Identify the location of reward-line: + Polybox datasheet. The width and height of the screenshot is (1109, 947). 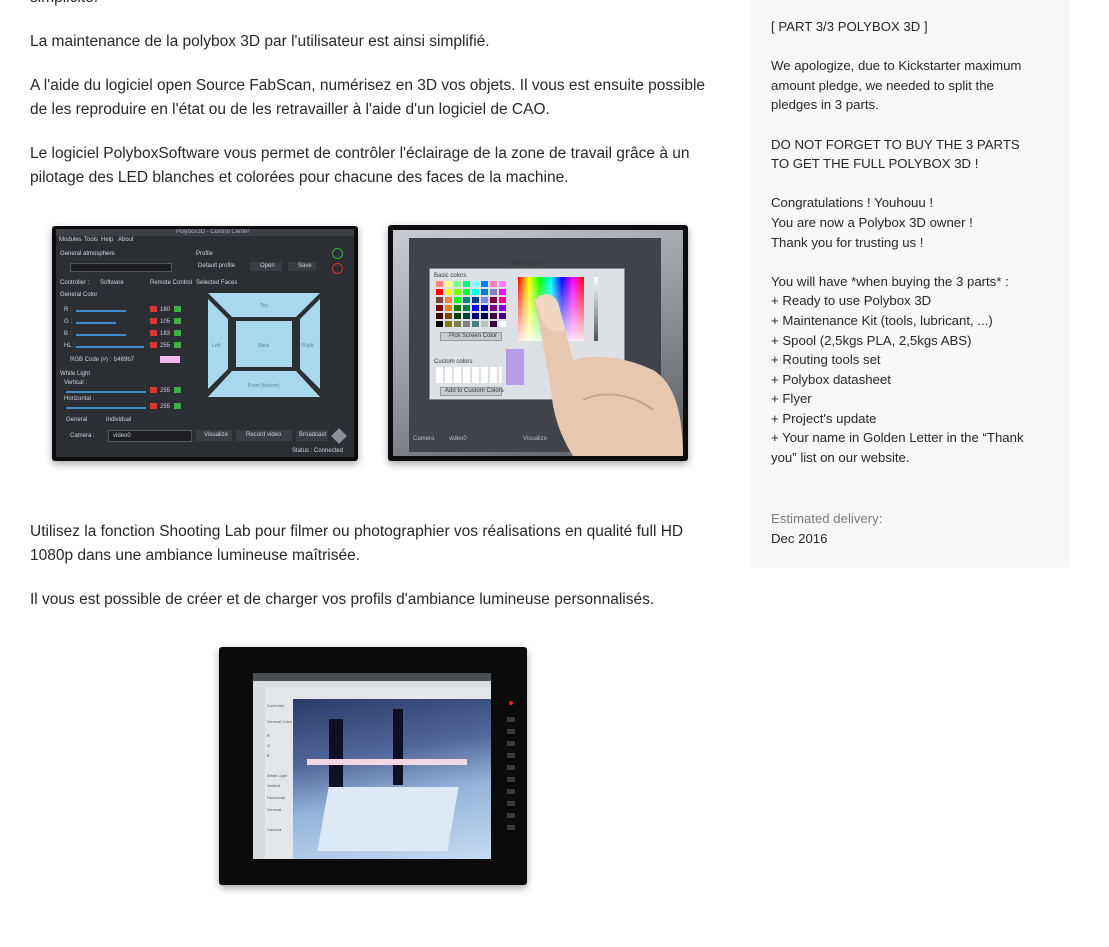
(831, 379).